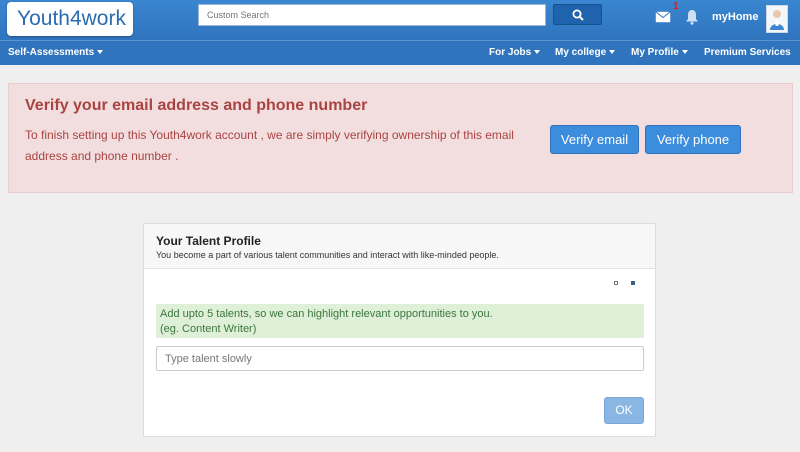 The height and width of the screenshot is (452, 800). Describe the element at coordinates (624, 410) in the screenshot. I see `ok-button: OK` at that location.